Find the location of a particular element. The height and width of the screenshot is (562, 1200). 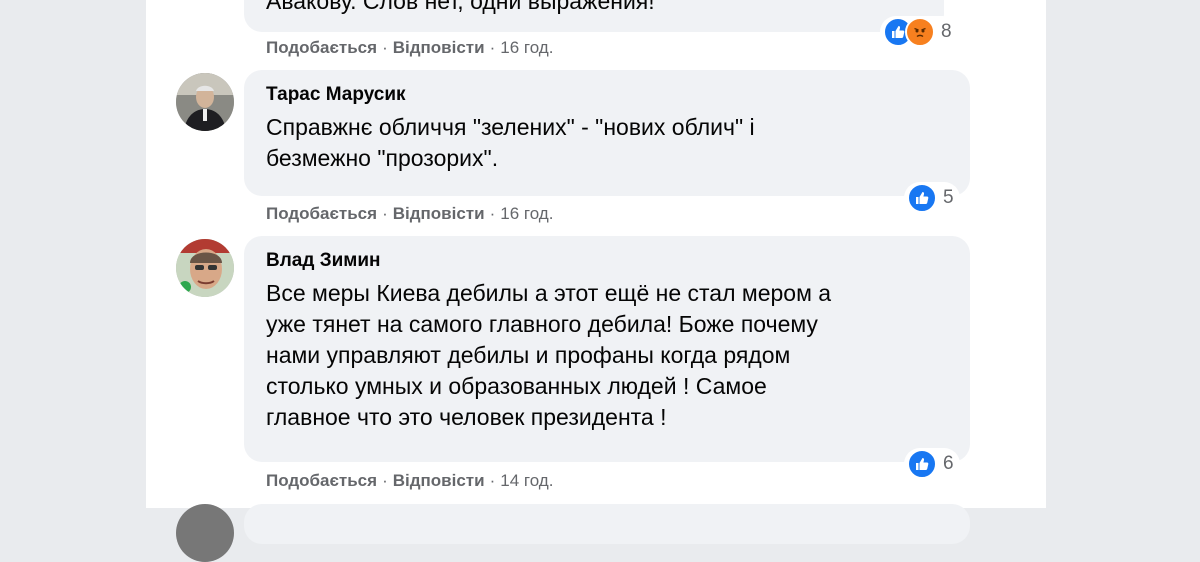

comment-author: Влад Зимин is located at coordinates (607, 261).